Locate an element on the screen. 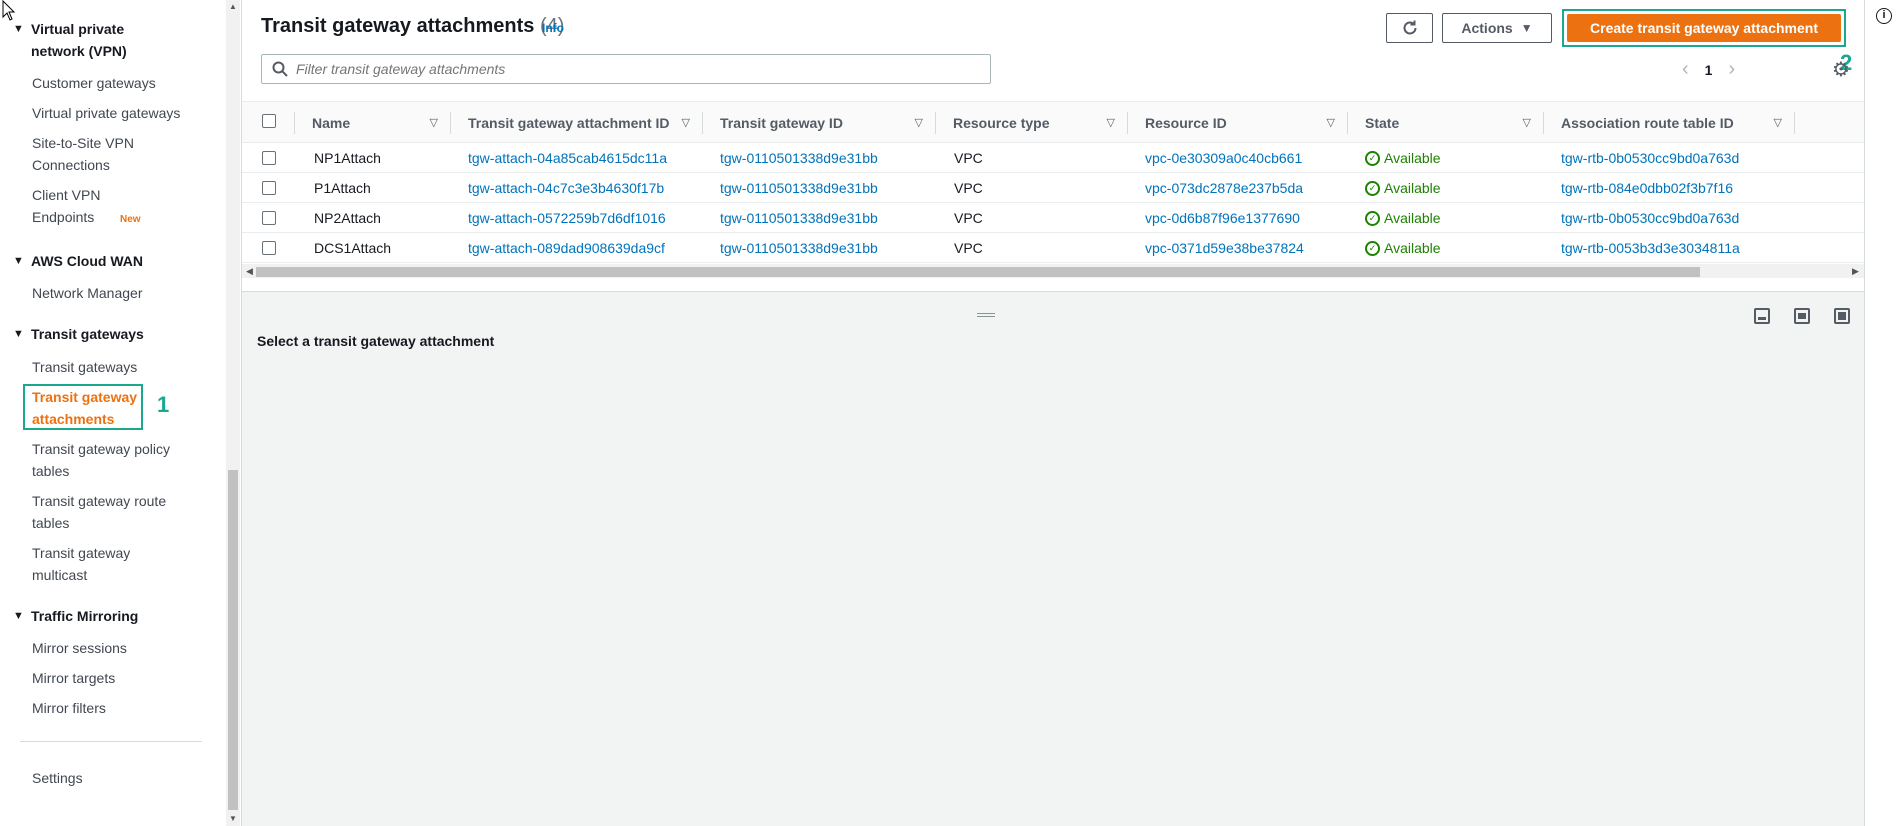  table-horizontal-scrollbar: ◀ ▶ is located at coordinates (1053, 271).